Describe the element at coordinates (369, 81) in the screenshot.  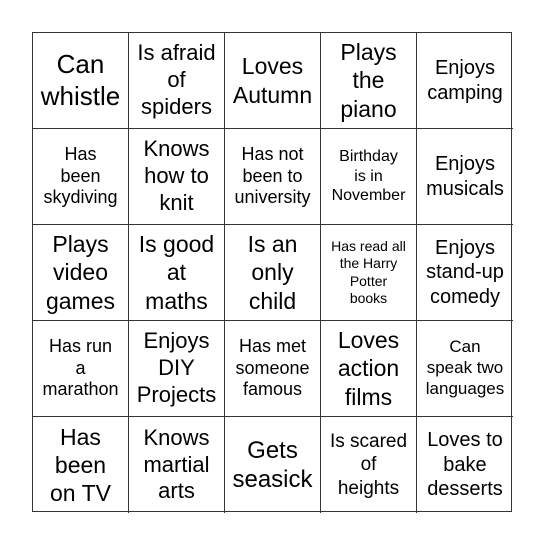
I see `bingo-cell: Plays the piano` at that location.